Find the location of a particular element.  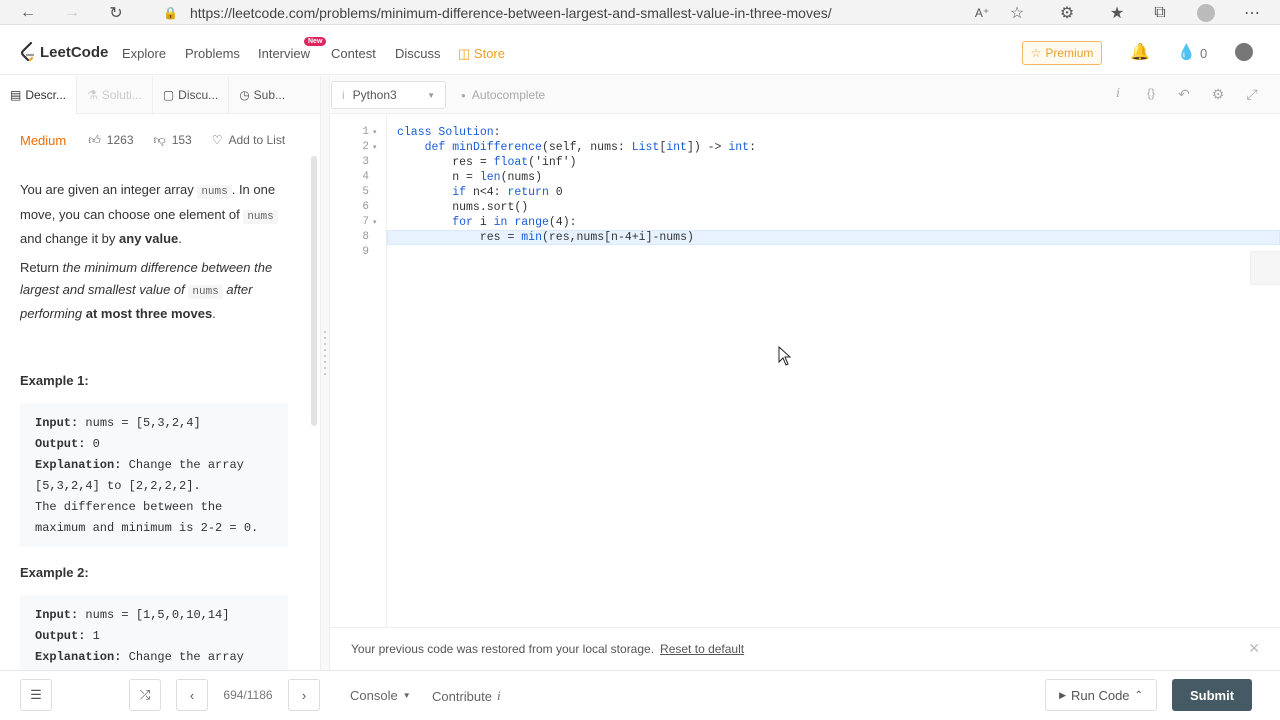

random-problem-button: ⤮ is located at coordinates (145, 695).